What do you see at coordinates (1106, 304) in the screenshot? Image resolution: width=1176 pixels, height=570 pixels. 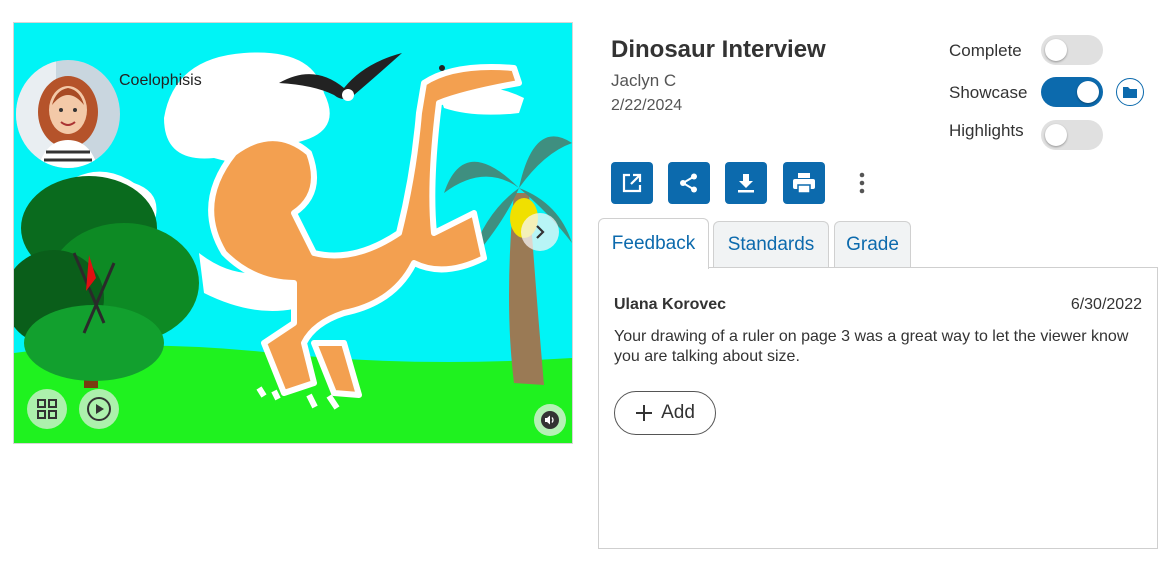 I see `feedback-date: 6/30/2022` at bounding box center [1106, 304].